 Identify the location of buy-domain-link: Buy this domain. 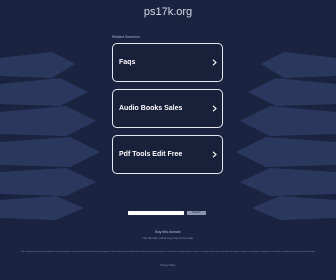
(168, 232).